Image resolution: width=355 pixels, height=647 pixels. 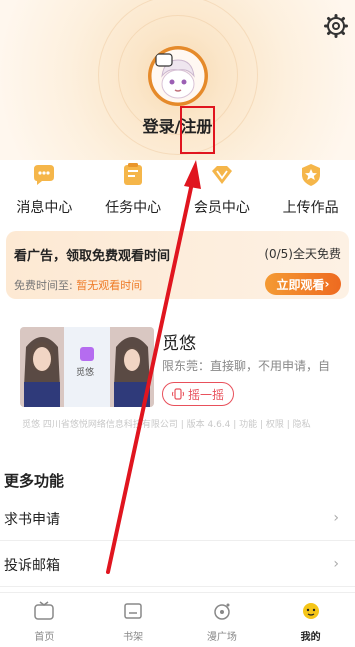 I want to click on tab-comic-square: 漫广场, so click(x=222, y=620).